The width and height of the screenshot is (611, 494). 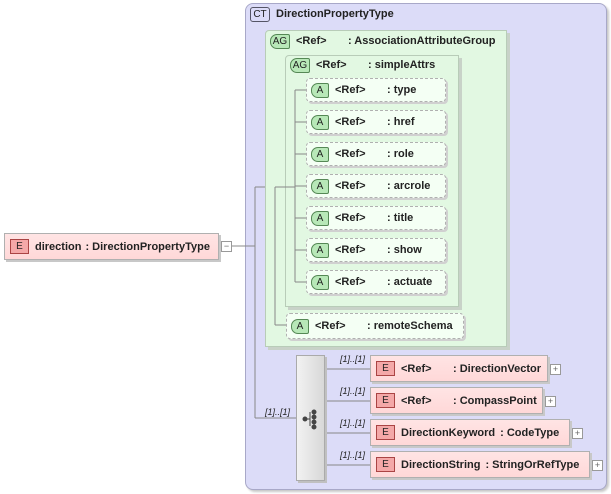 I want to click on choice-cardinality: [1]..[1], so click(x=278, y=412).